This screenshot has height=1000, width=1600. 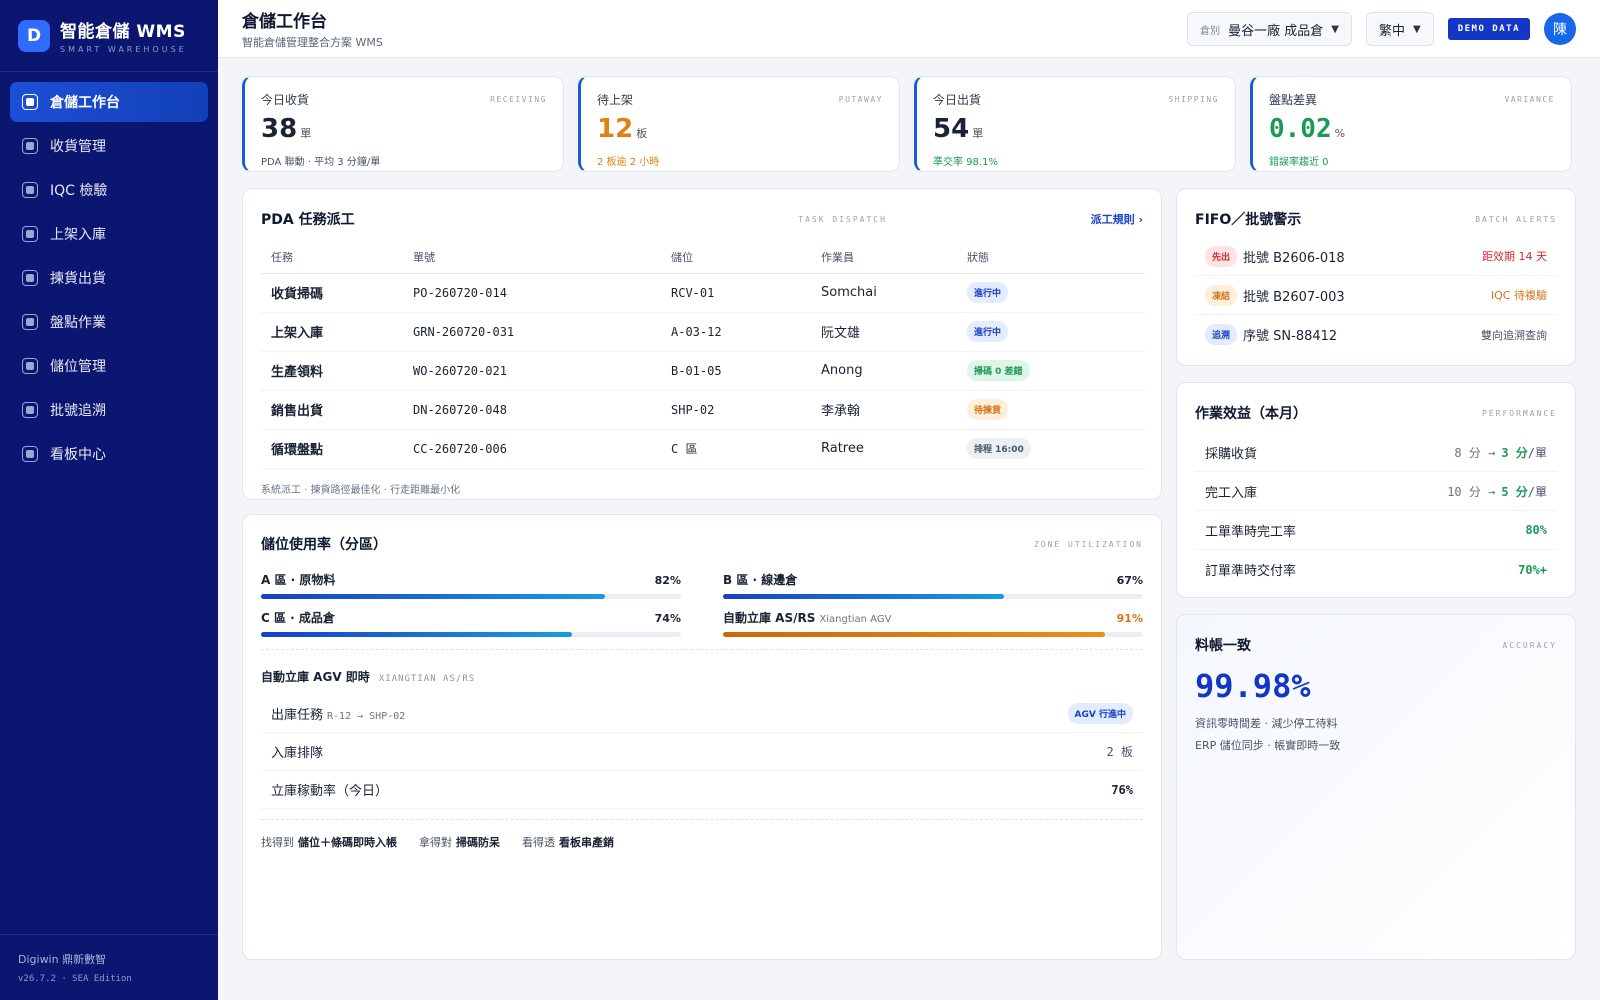 I want to click on dispatch-rules-link: 派工規則 ›, so click(x=1117, y=219).